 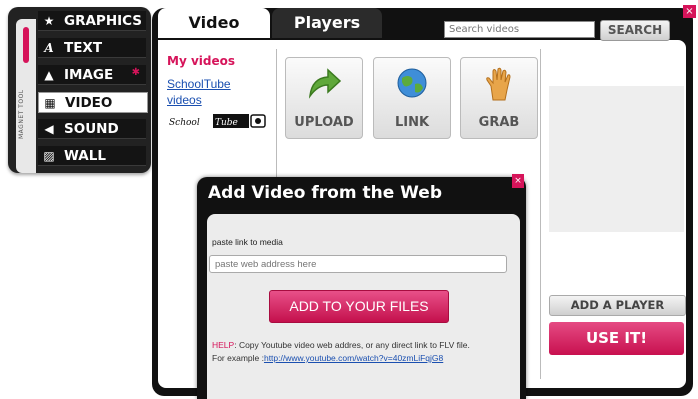 What do you see at coordinates (325, 193) in the screenshot?
I see `dialog-title: Add Video from the Web` at bounding box center [325, 193].